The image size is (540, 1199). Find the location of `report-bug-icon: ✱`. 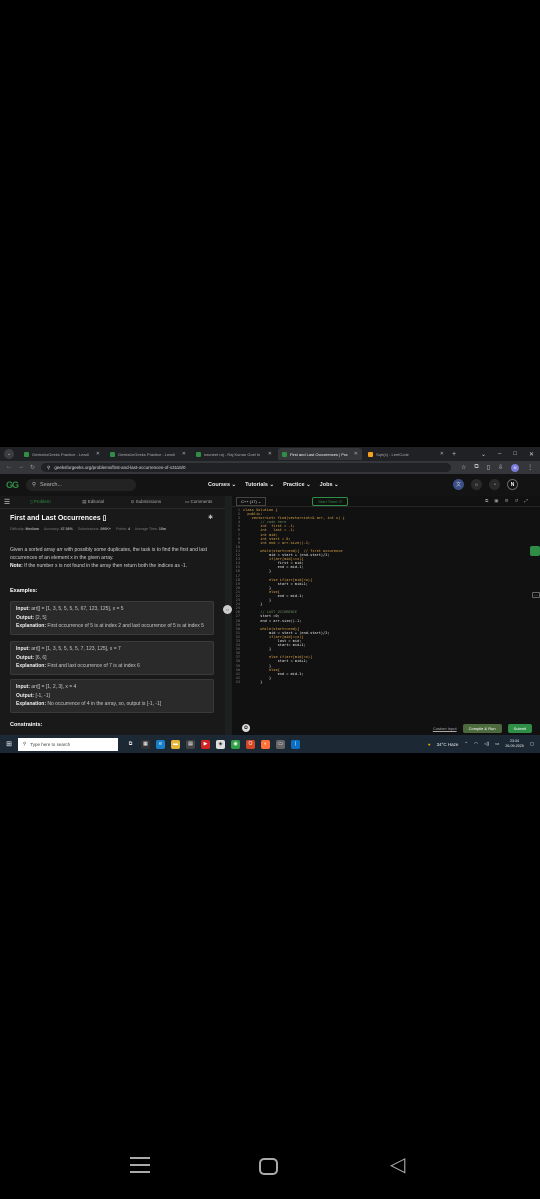

report-bug-icon: ✱ is located at coordinates (210, 517).